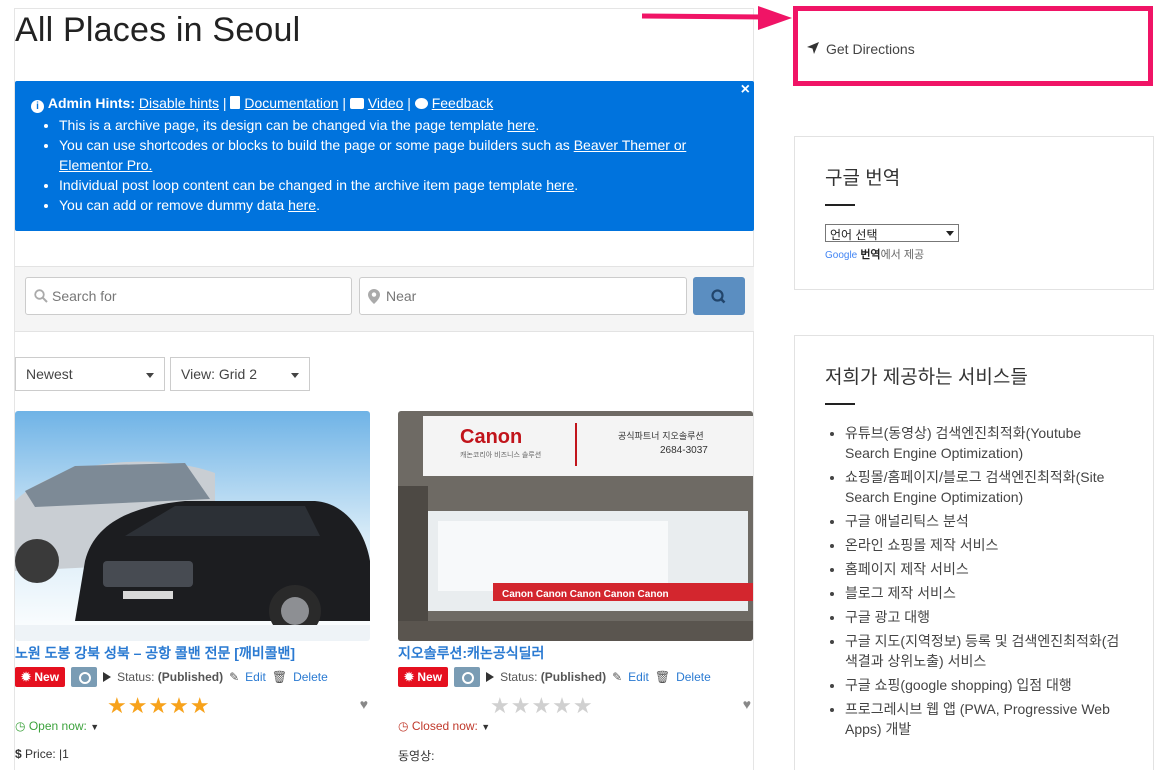  I want to click on van-photo, so click(192, 526).